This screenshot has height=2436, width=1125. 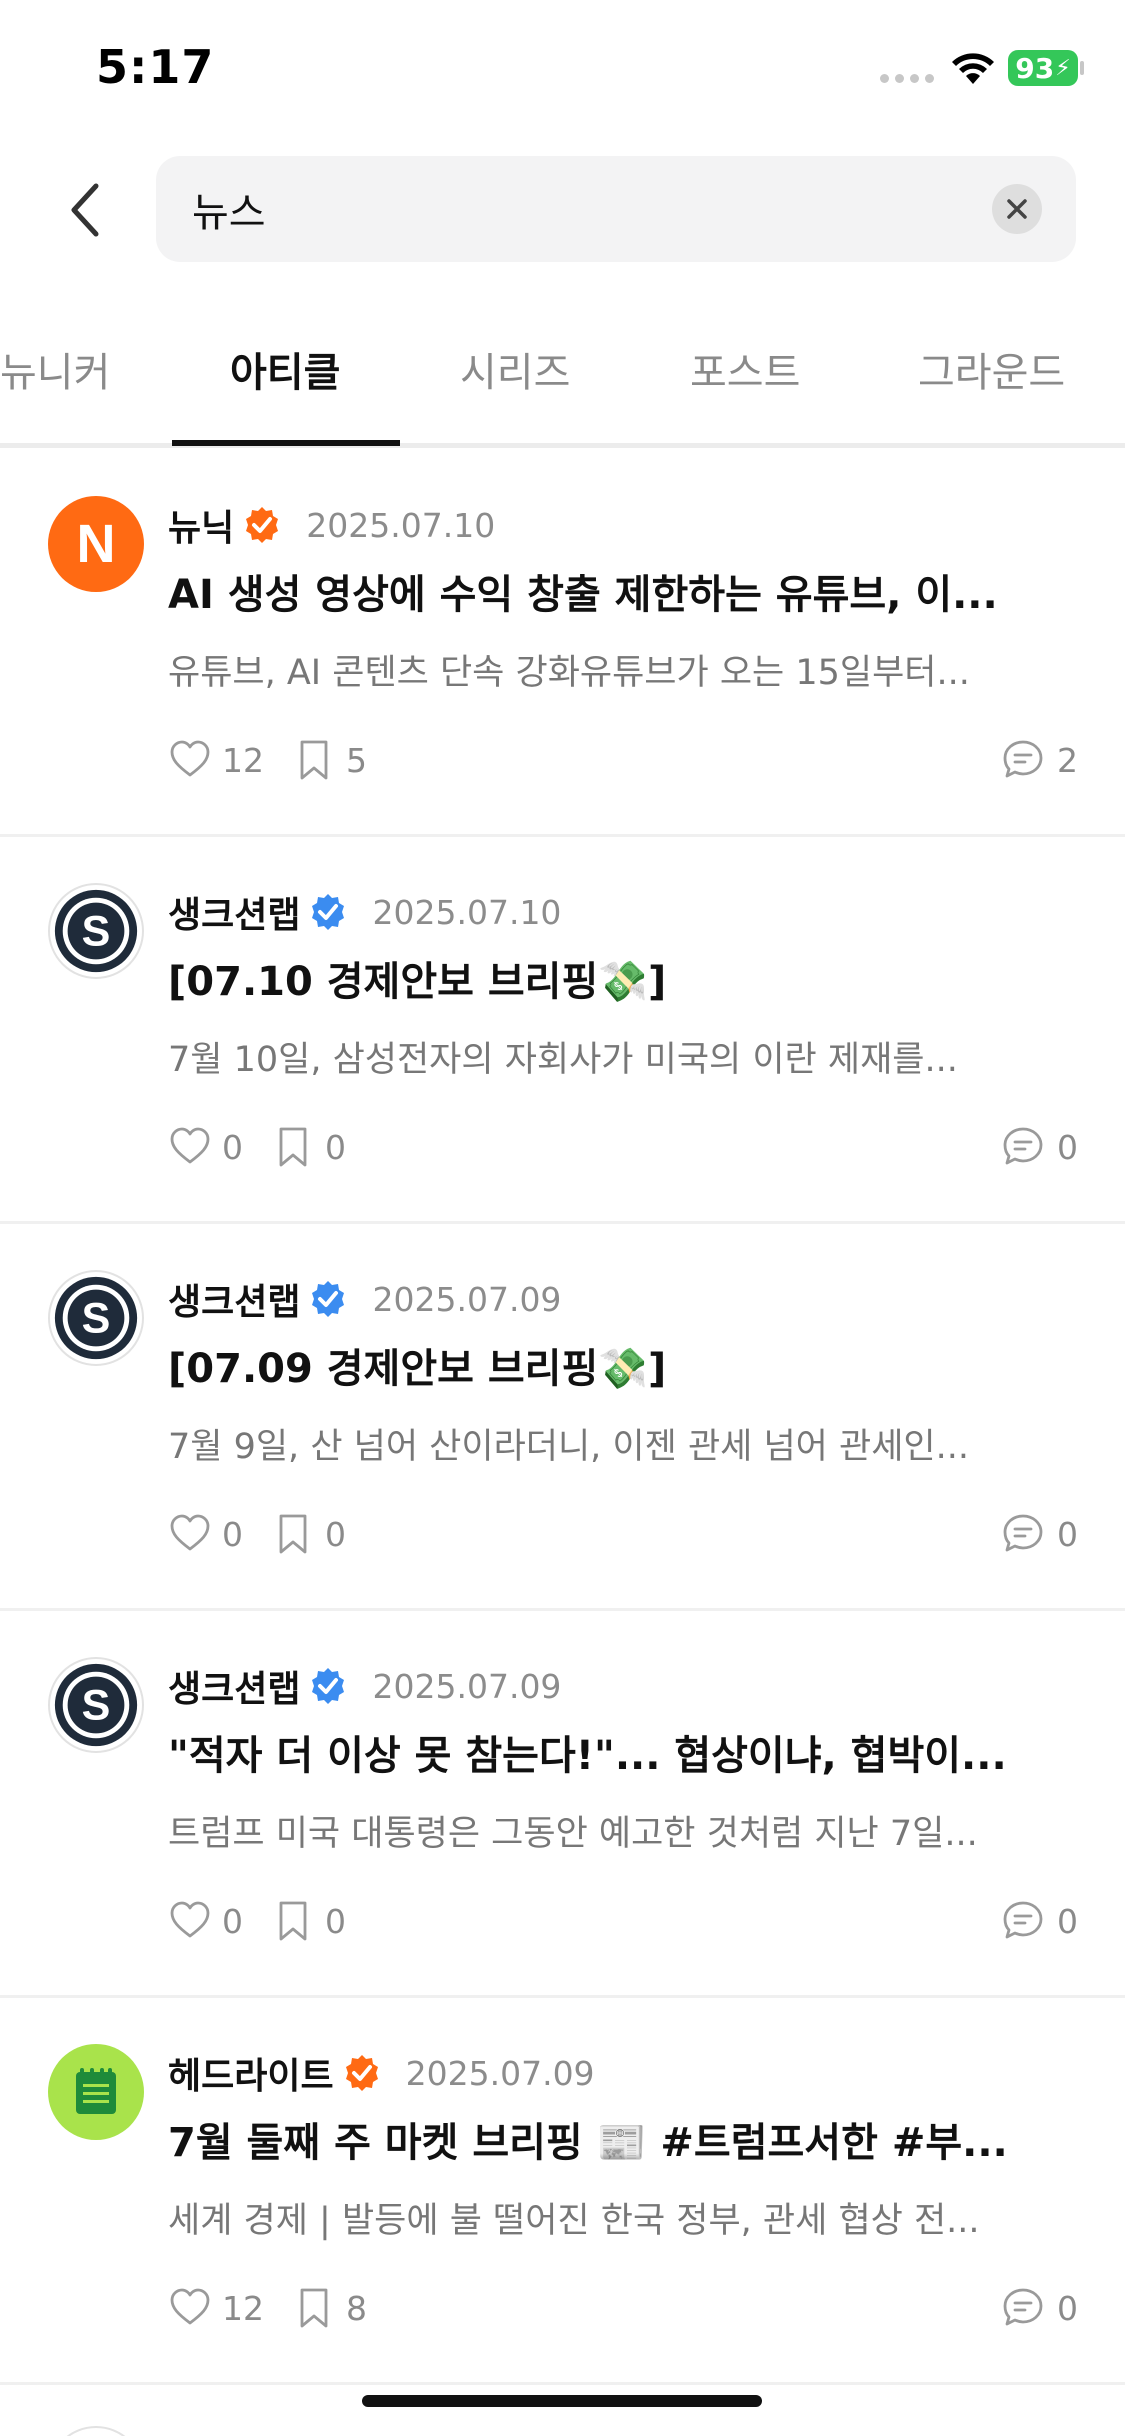 What do you see at coordinates (329, 760) in the screenshot?
I see `bookmark-button: 5` at bounding box center [329, 760].